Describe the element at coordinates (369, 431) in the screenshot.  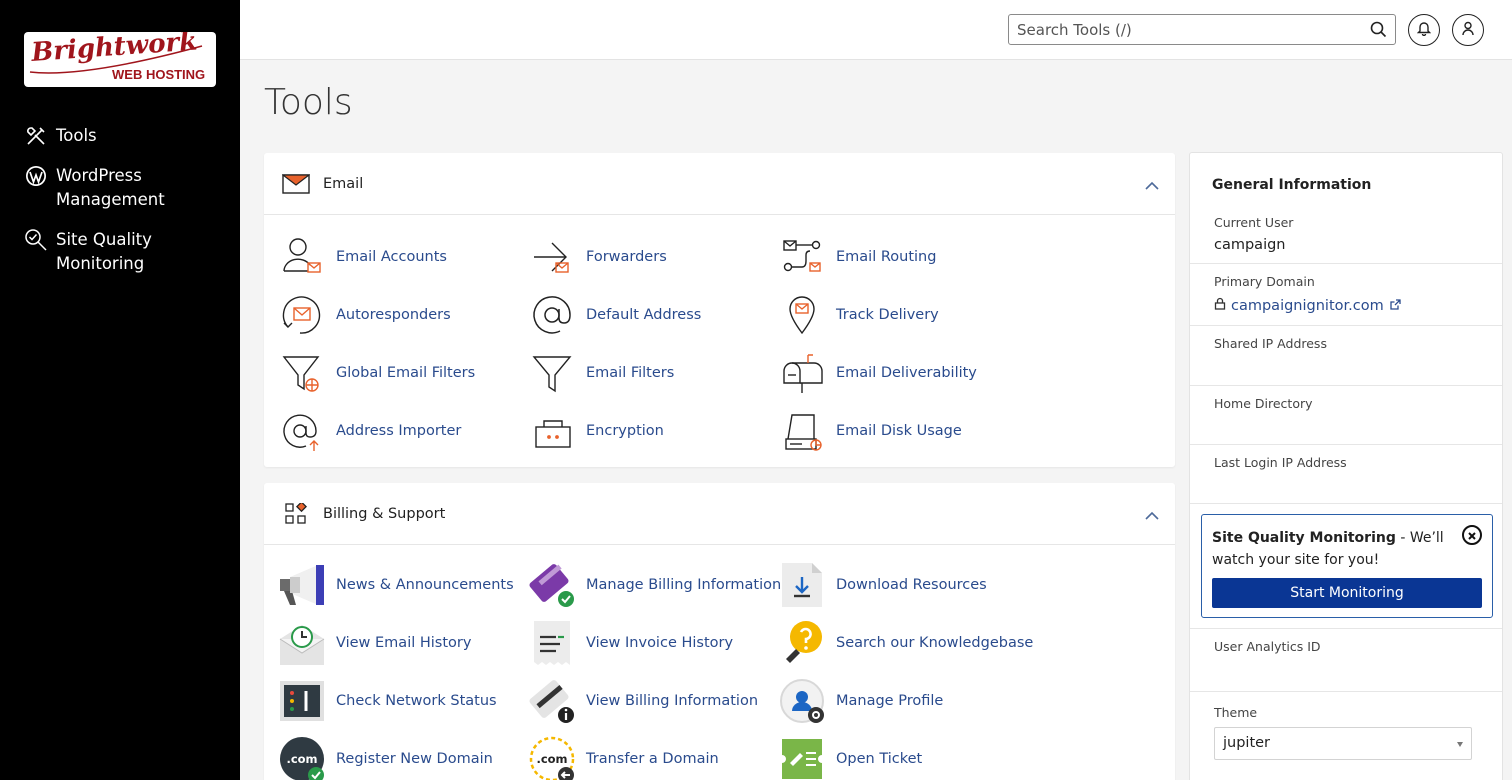
I see `tool-address-importer: Address Importer` at that location.